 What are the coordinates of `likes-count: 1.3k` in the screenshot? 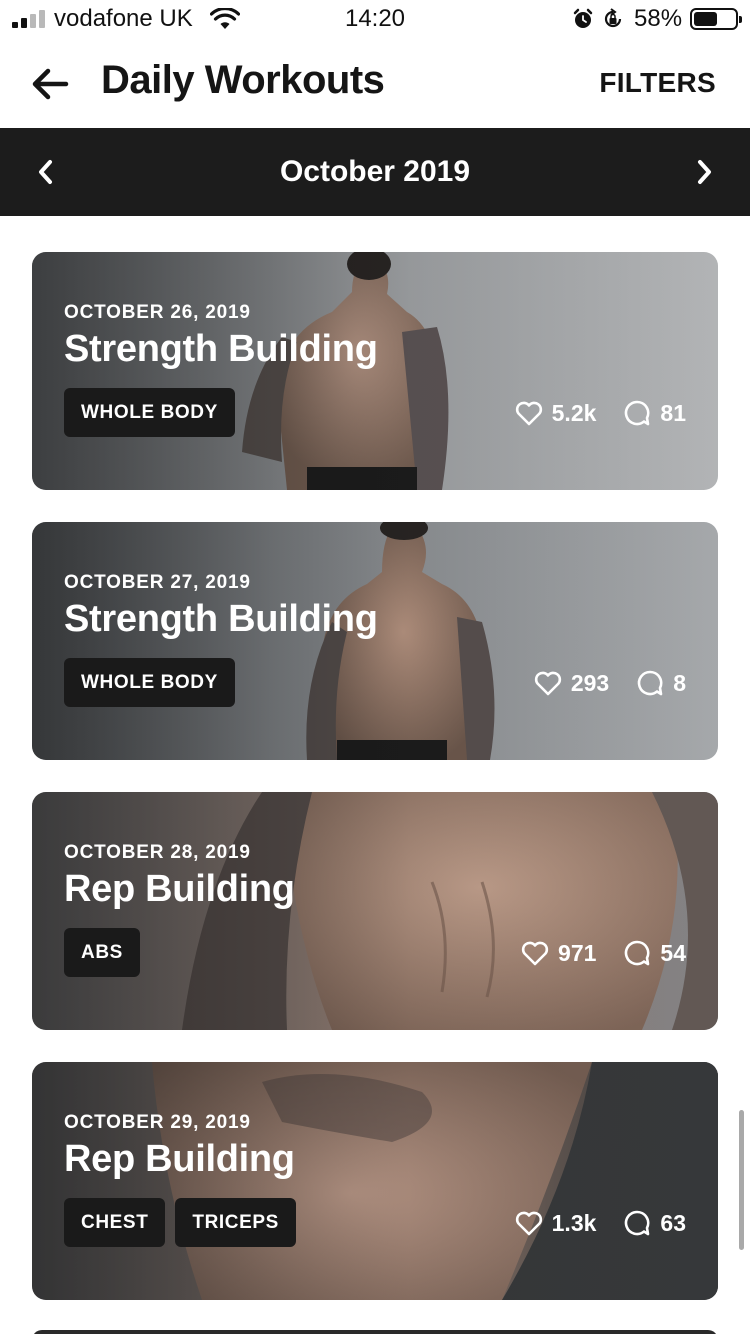 It's located at (574, 1222).